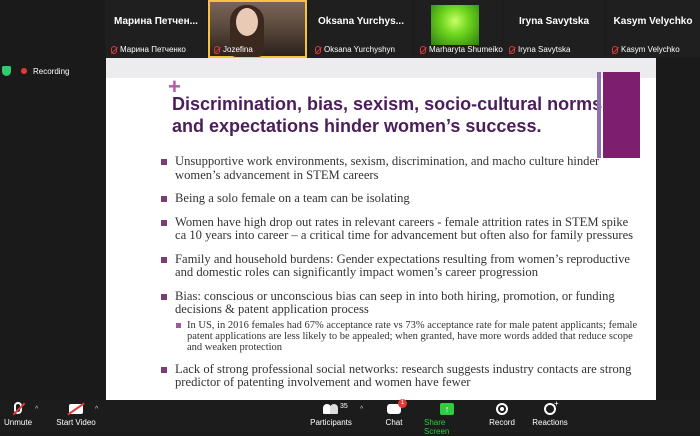 The width and height of the screenshot is (700, 436). What do you see at coordinates (466, 49) in the screenshot?
I see `participant-name: Marharyta Shumeiko` at bounding box center [466, 49].